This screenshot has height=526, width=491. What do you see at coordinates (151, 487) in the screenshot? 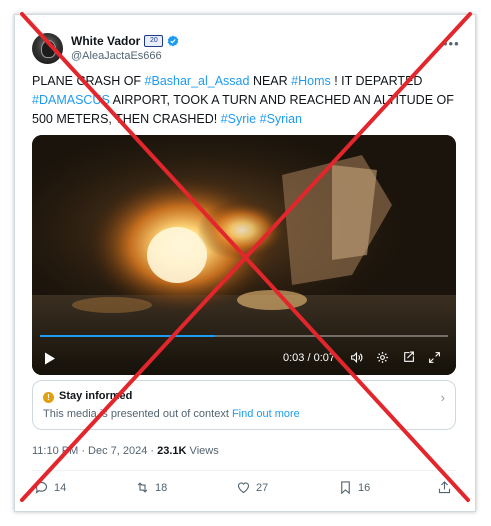
I see `repost-button: 18` at bounding box center [151, 487].